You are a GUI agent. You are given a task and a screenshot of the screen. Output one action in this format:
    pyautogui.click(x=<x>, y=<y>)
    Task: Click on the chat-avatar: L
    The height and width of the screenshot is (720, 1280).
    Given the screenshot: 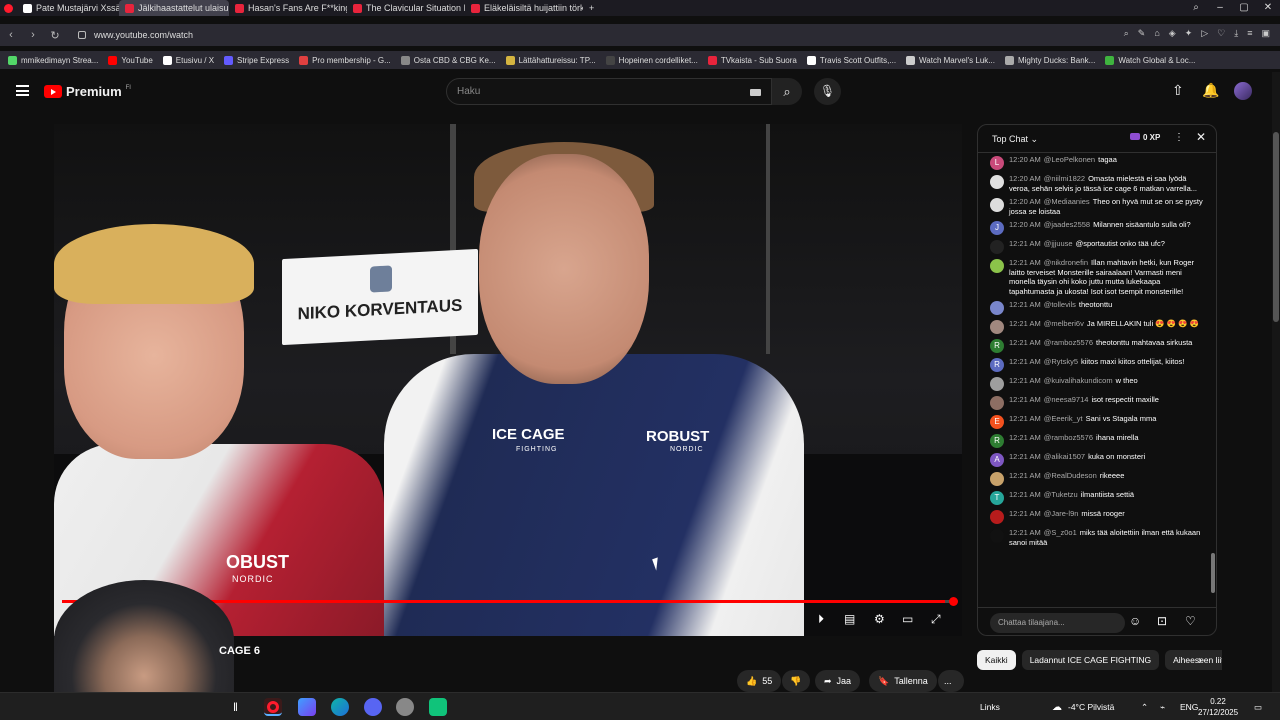 What is the action you would take?
    pyautogui.click(x=997, y=163)
    